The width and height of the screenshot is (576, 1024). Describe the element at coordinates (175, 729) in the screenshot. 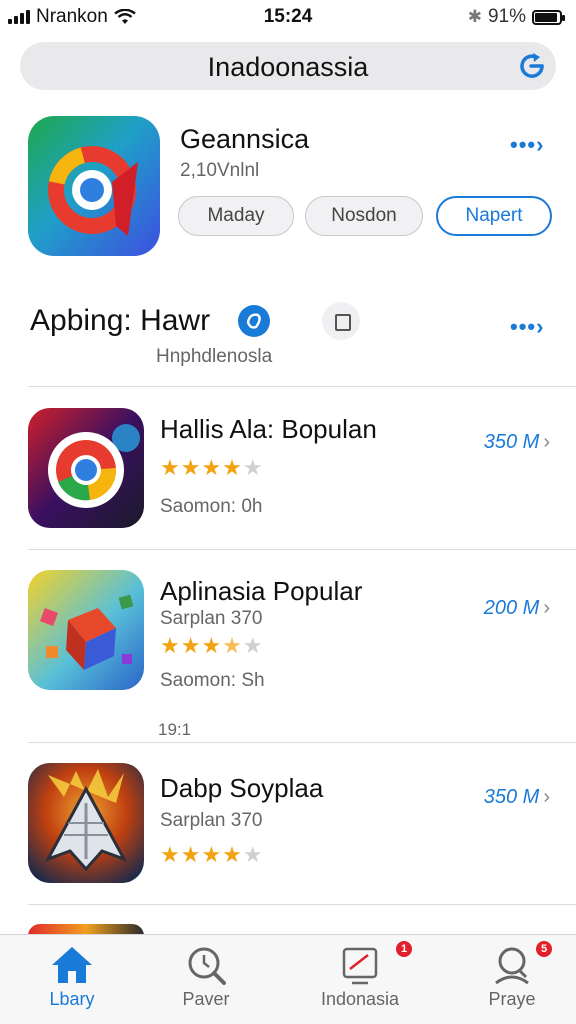

I see `list-label: 19:1` at that location.